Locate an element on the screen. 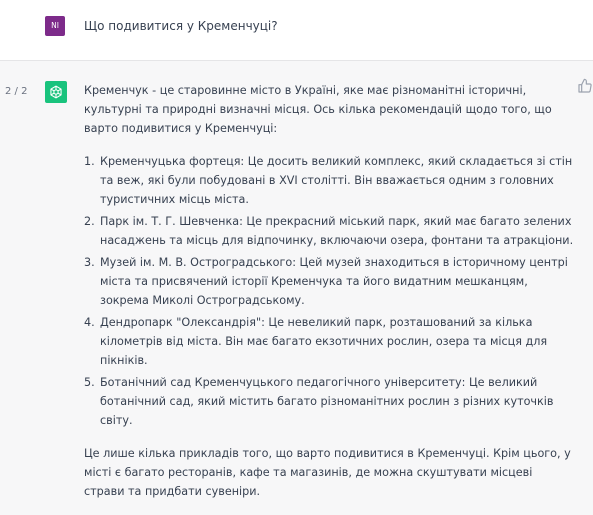 This screenshot has height=515, width=593. user-message-text: Що подивитися у Кременчуці? is located at coordinates (181, 26).